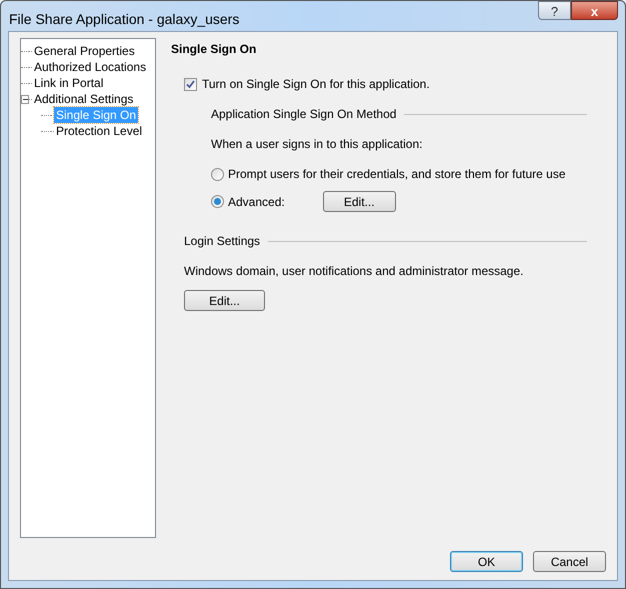 The height and width of the screenshot is (589, 626). I want to click on tree-item: Protection Level, so click(99, 131).